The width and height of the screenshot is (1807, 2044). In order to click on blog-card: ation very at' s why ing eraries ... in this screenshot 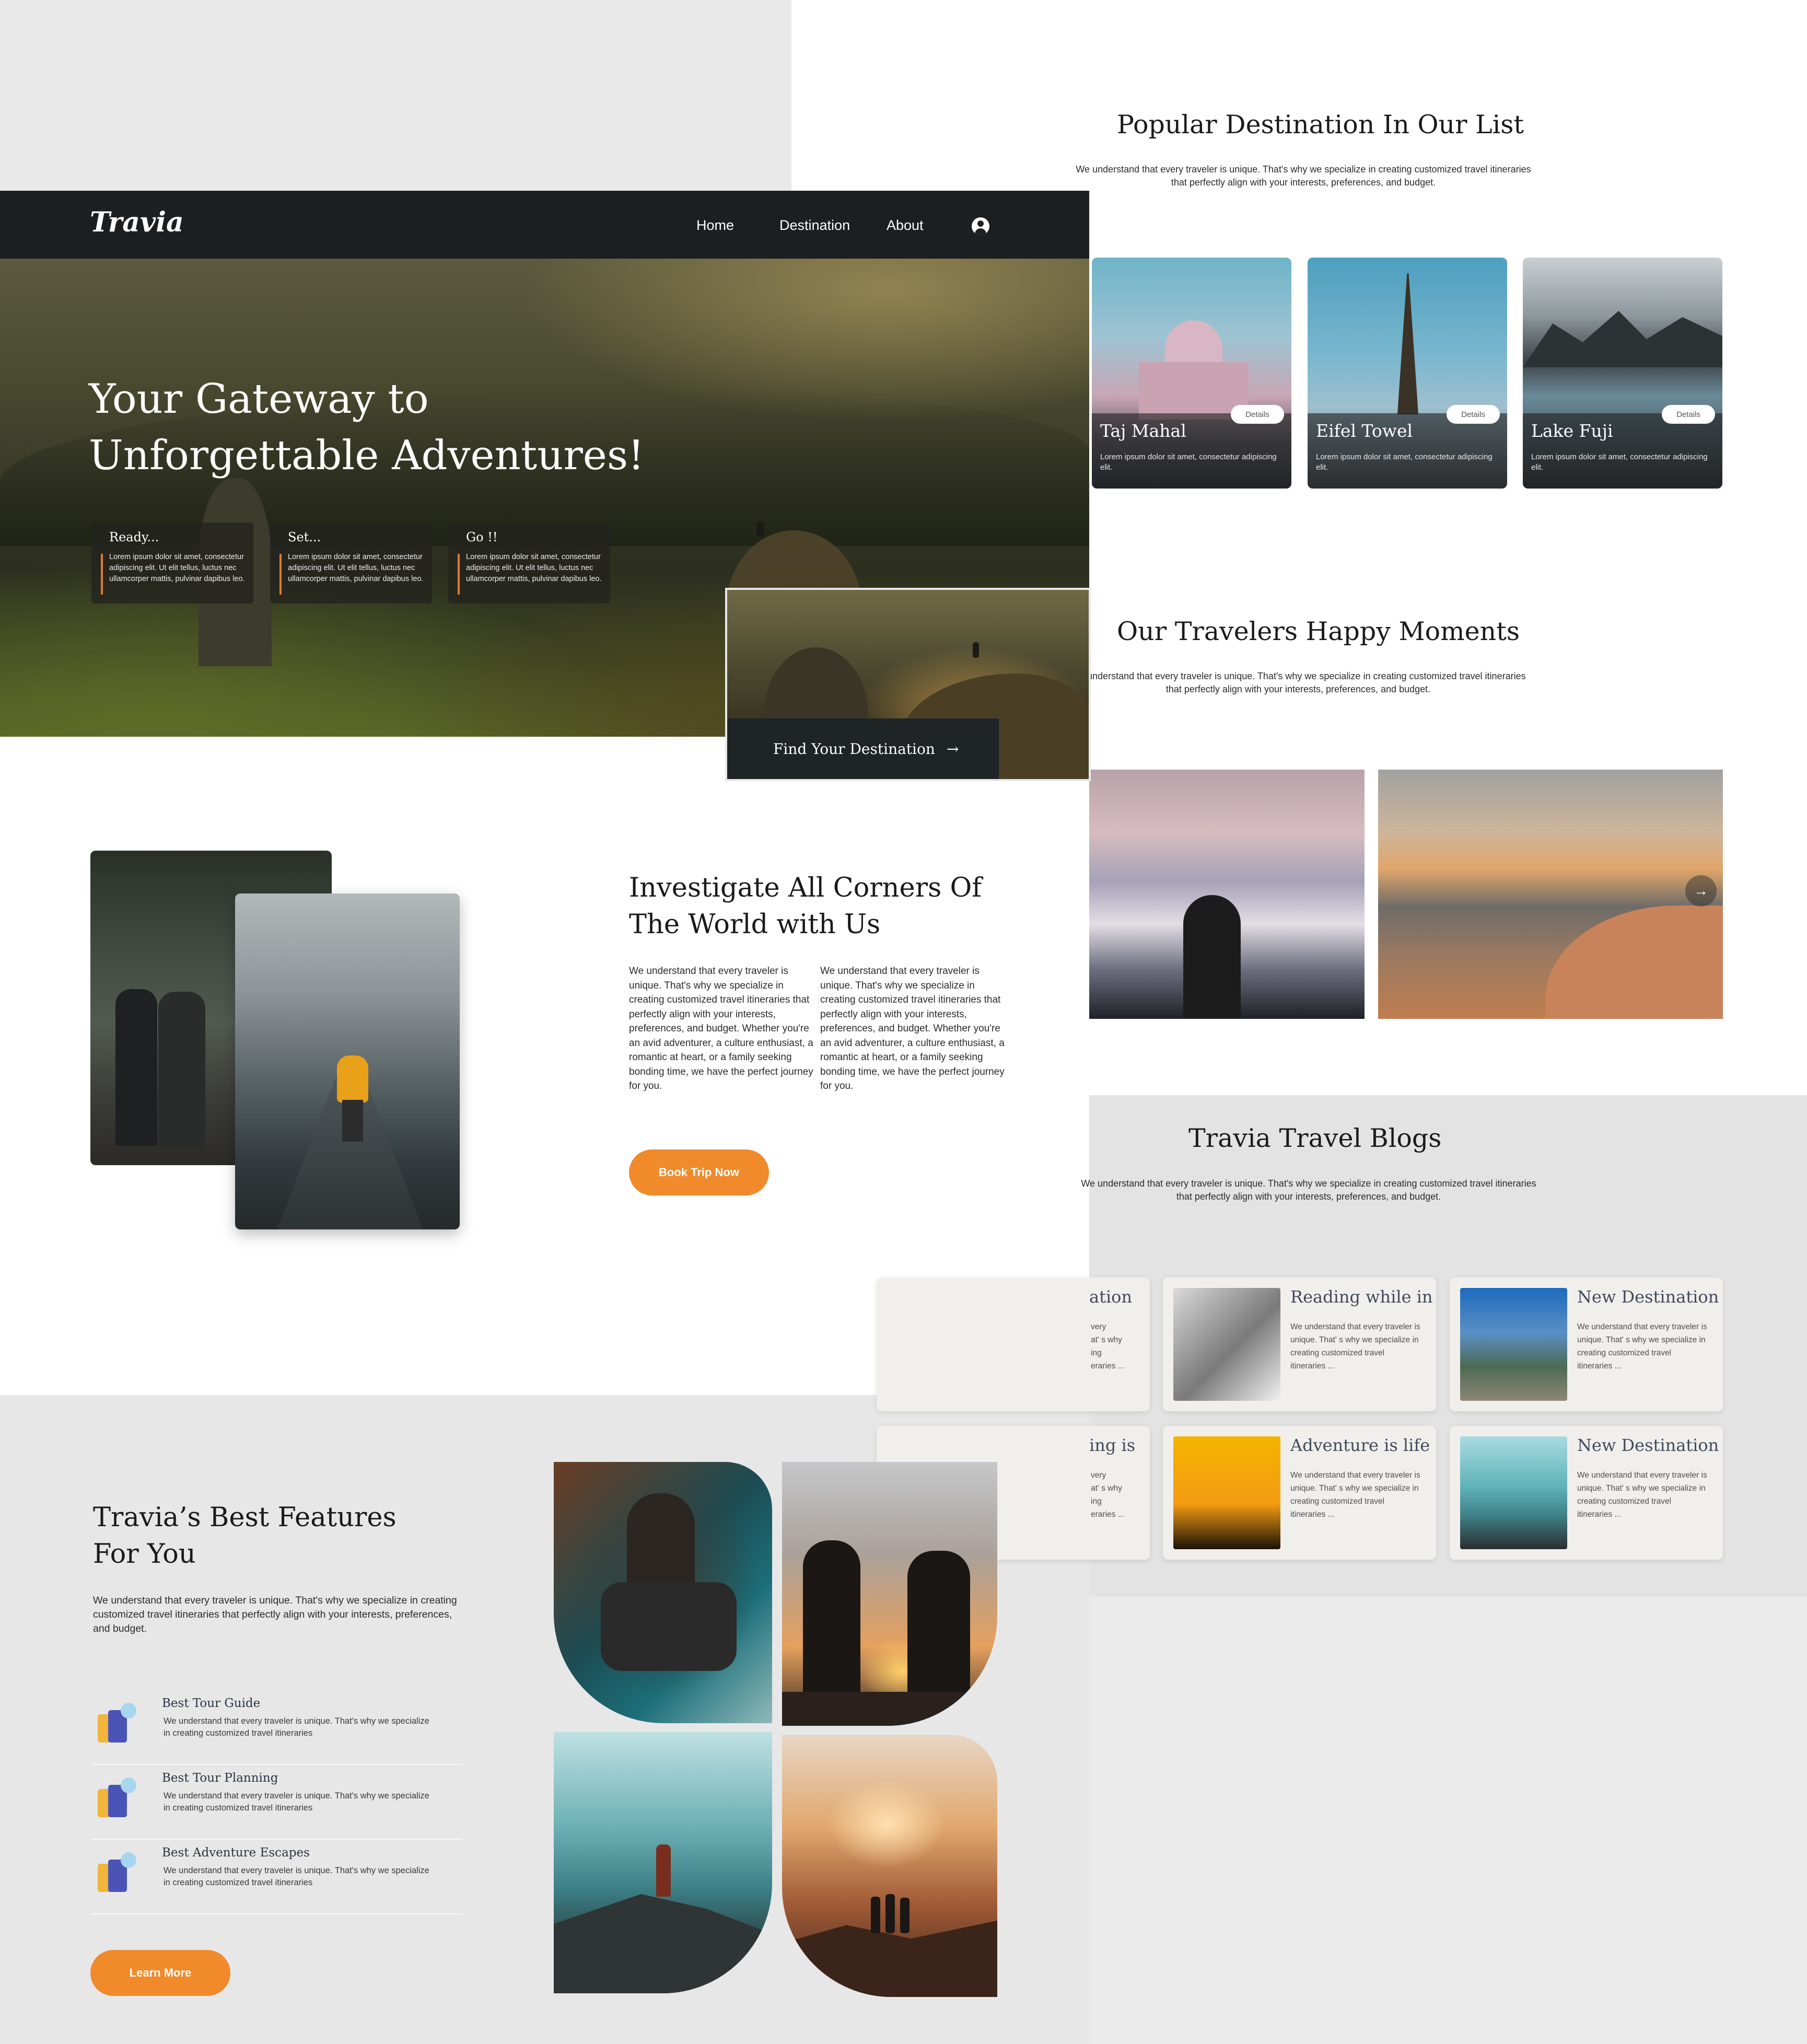, I will do `click(1013, 1344)`.